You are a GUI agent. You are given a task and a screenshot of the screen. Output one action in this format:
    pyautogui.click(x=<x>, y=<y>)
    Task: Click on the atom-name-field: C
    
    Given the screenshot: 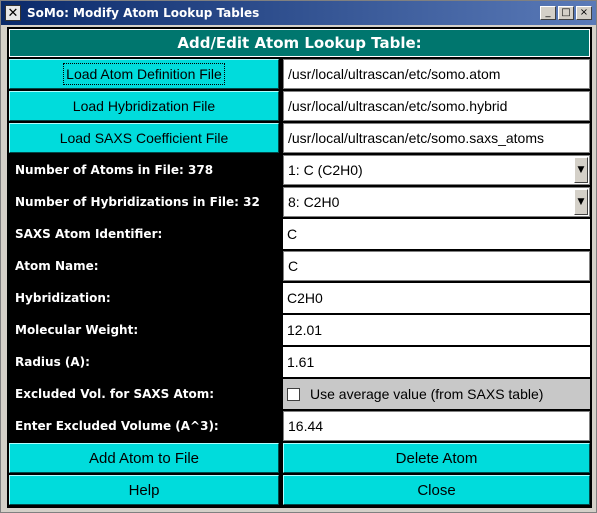 What is the action you would take?
    pyautogui.click(x=436, y=266)
    